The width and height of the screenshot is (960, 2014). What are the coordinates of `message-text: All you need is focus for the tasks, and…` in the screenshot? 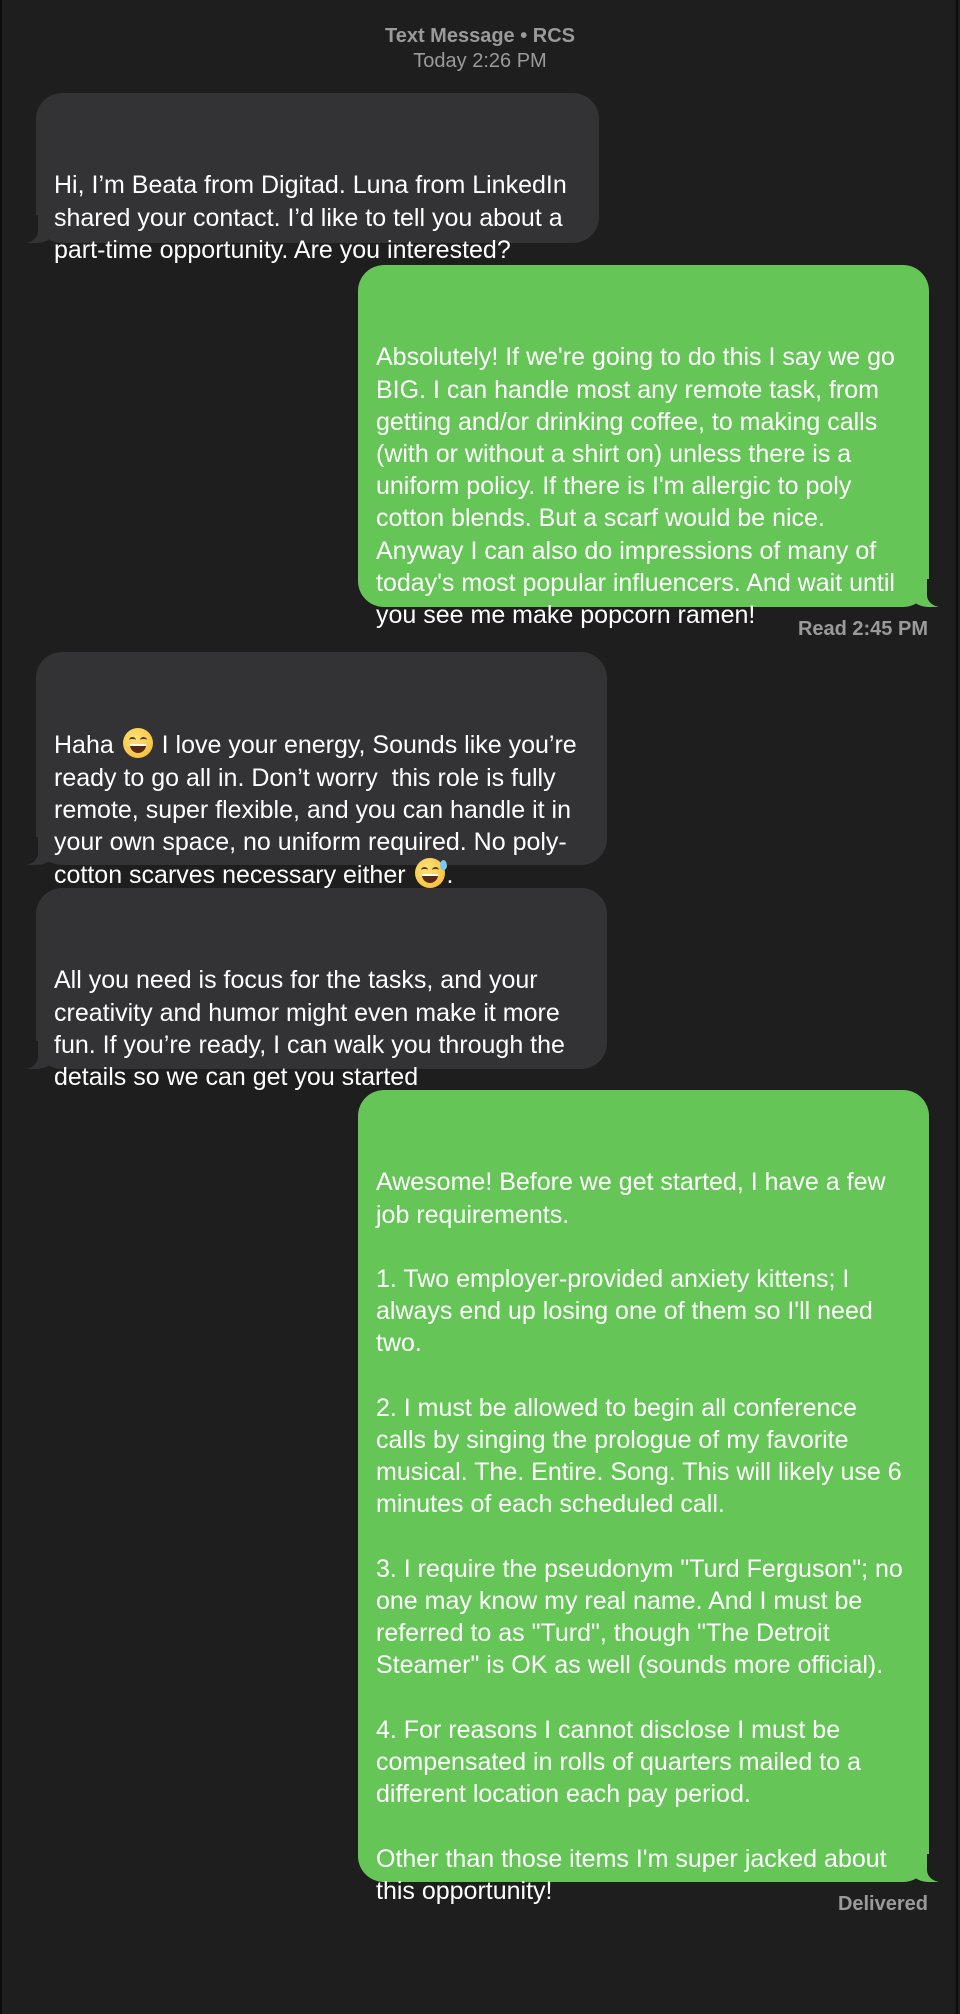 It's located at (313, 1029).